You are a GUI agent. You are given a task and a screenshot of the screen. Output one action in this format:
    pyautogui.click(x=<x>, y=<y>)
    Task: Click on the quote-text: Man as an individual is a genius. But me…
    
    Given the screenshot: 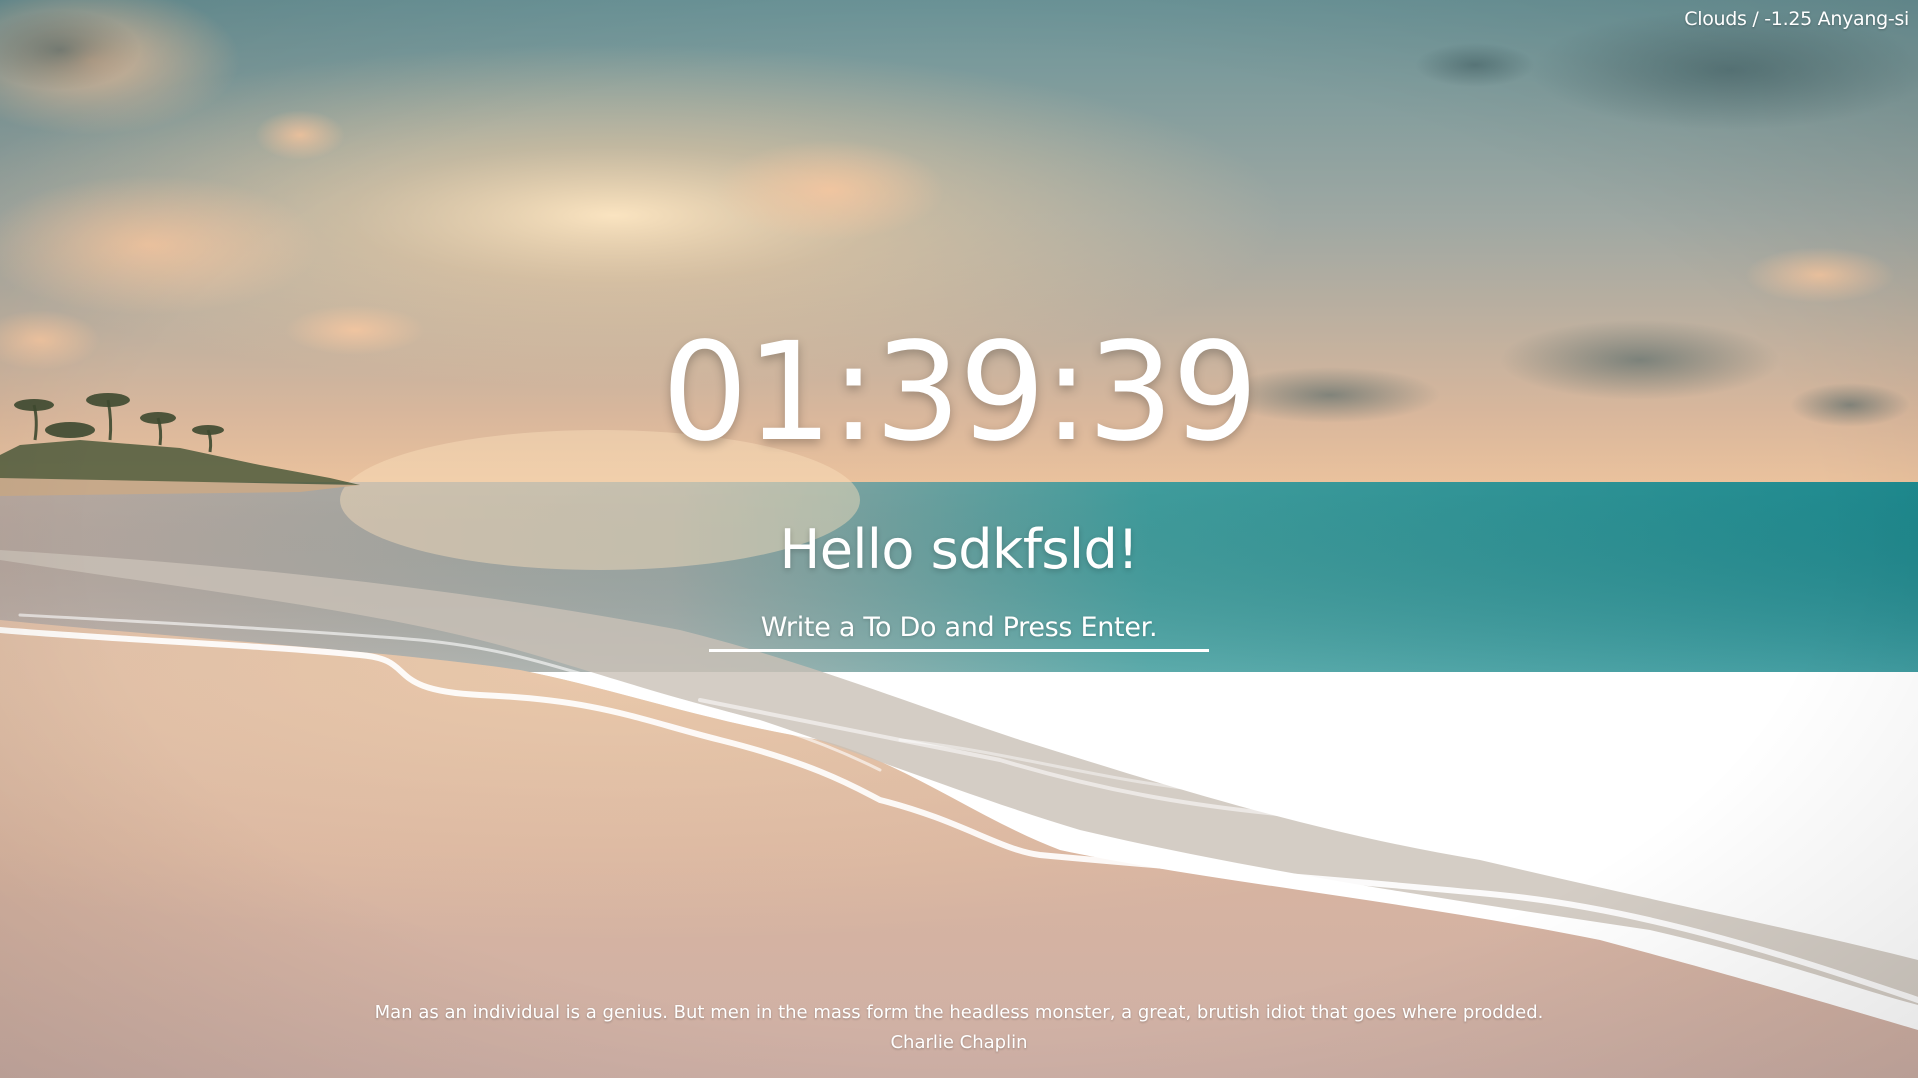 What is the action you would take?
    pyautogui.click(x=959, y=1012)
    